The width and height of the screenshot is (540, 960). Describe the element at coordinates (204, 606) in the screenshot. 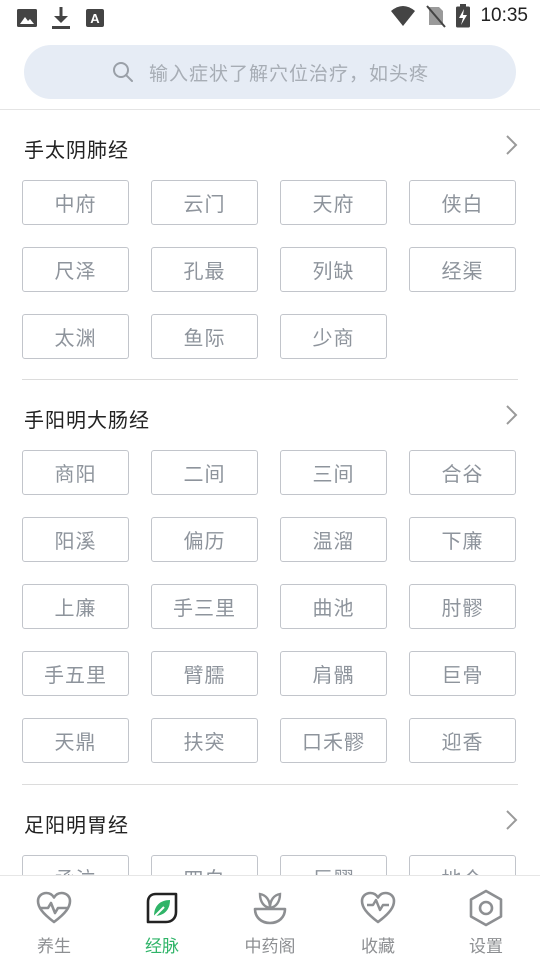

I see `acupoint-chip: 手三里` at that location.